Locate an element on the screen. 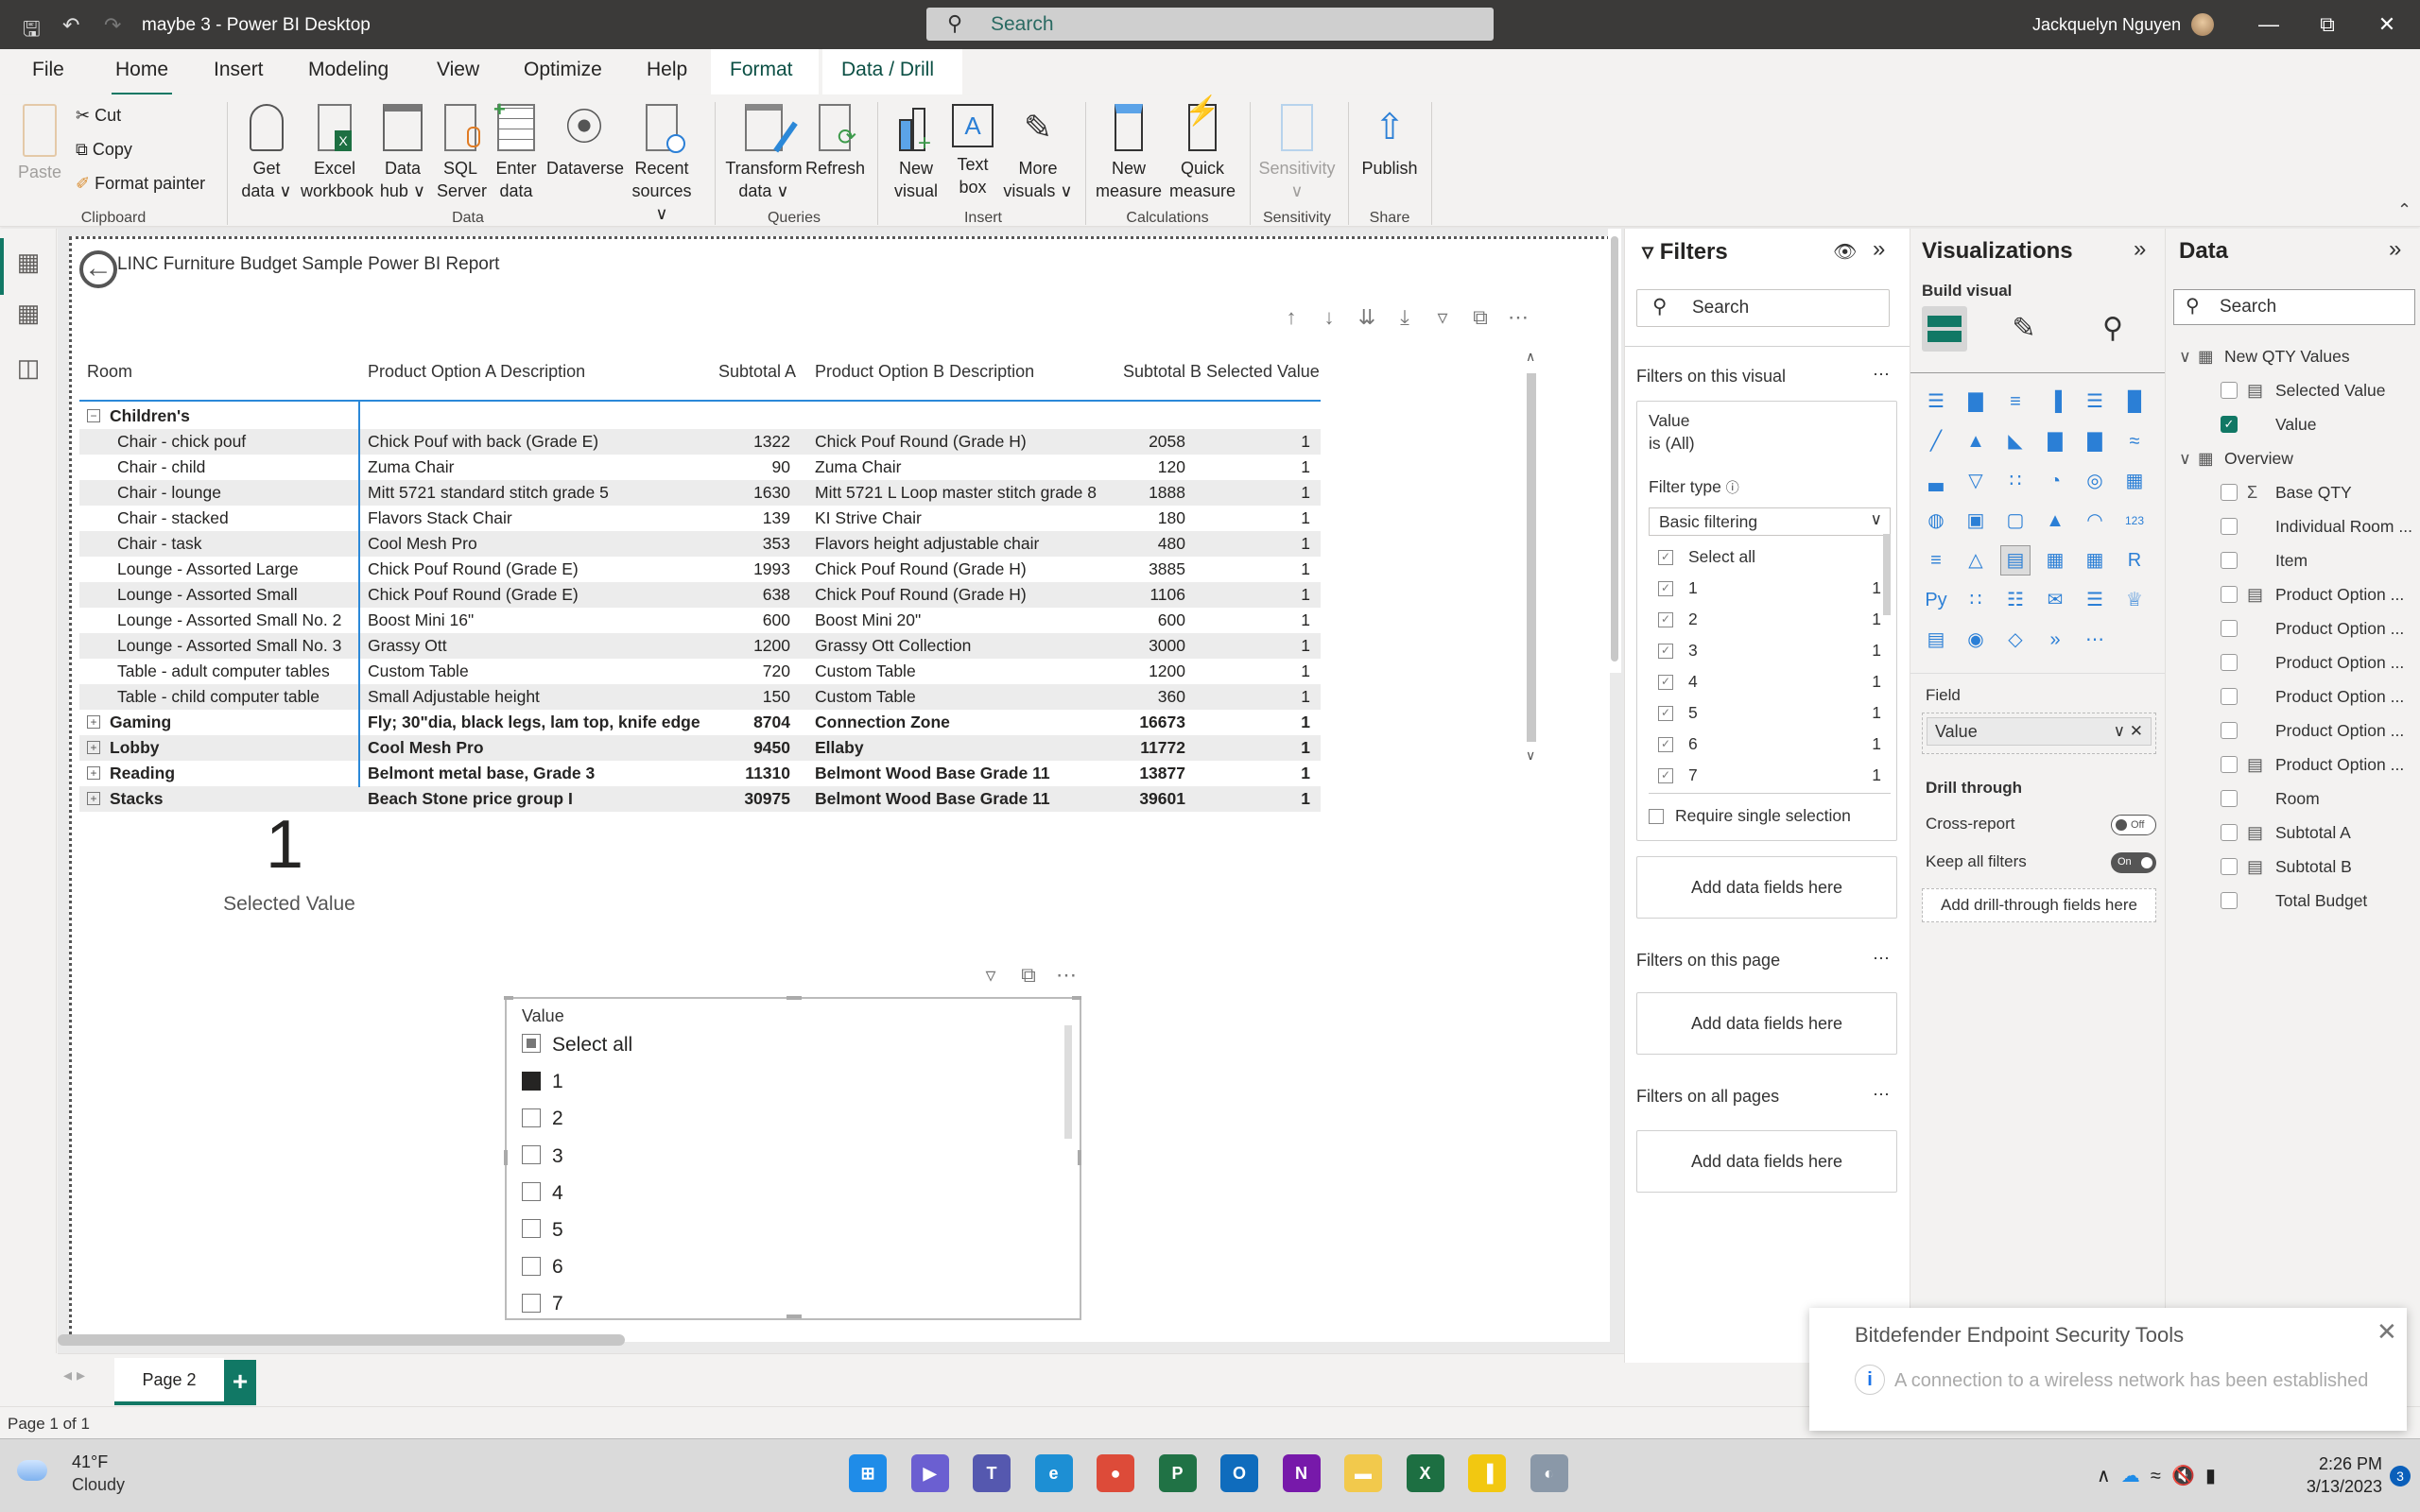  map-icon: ◍ is located at coordinates (1936, 521).